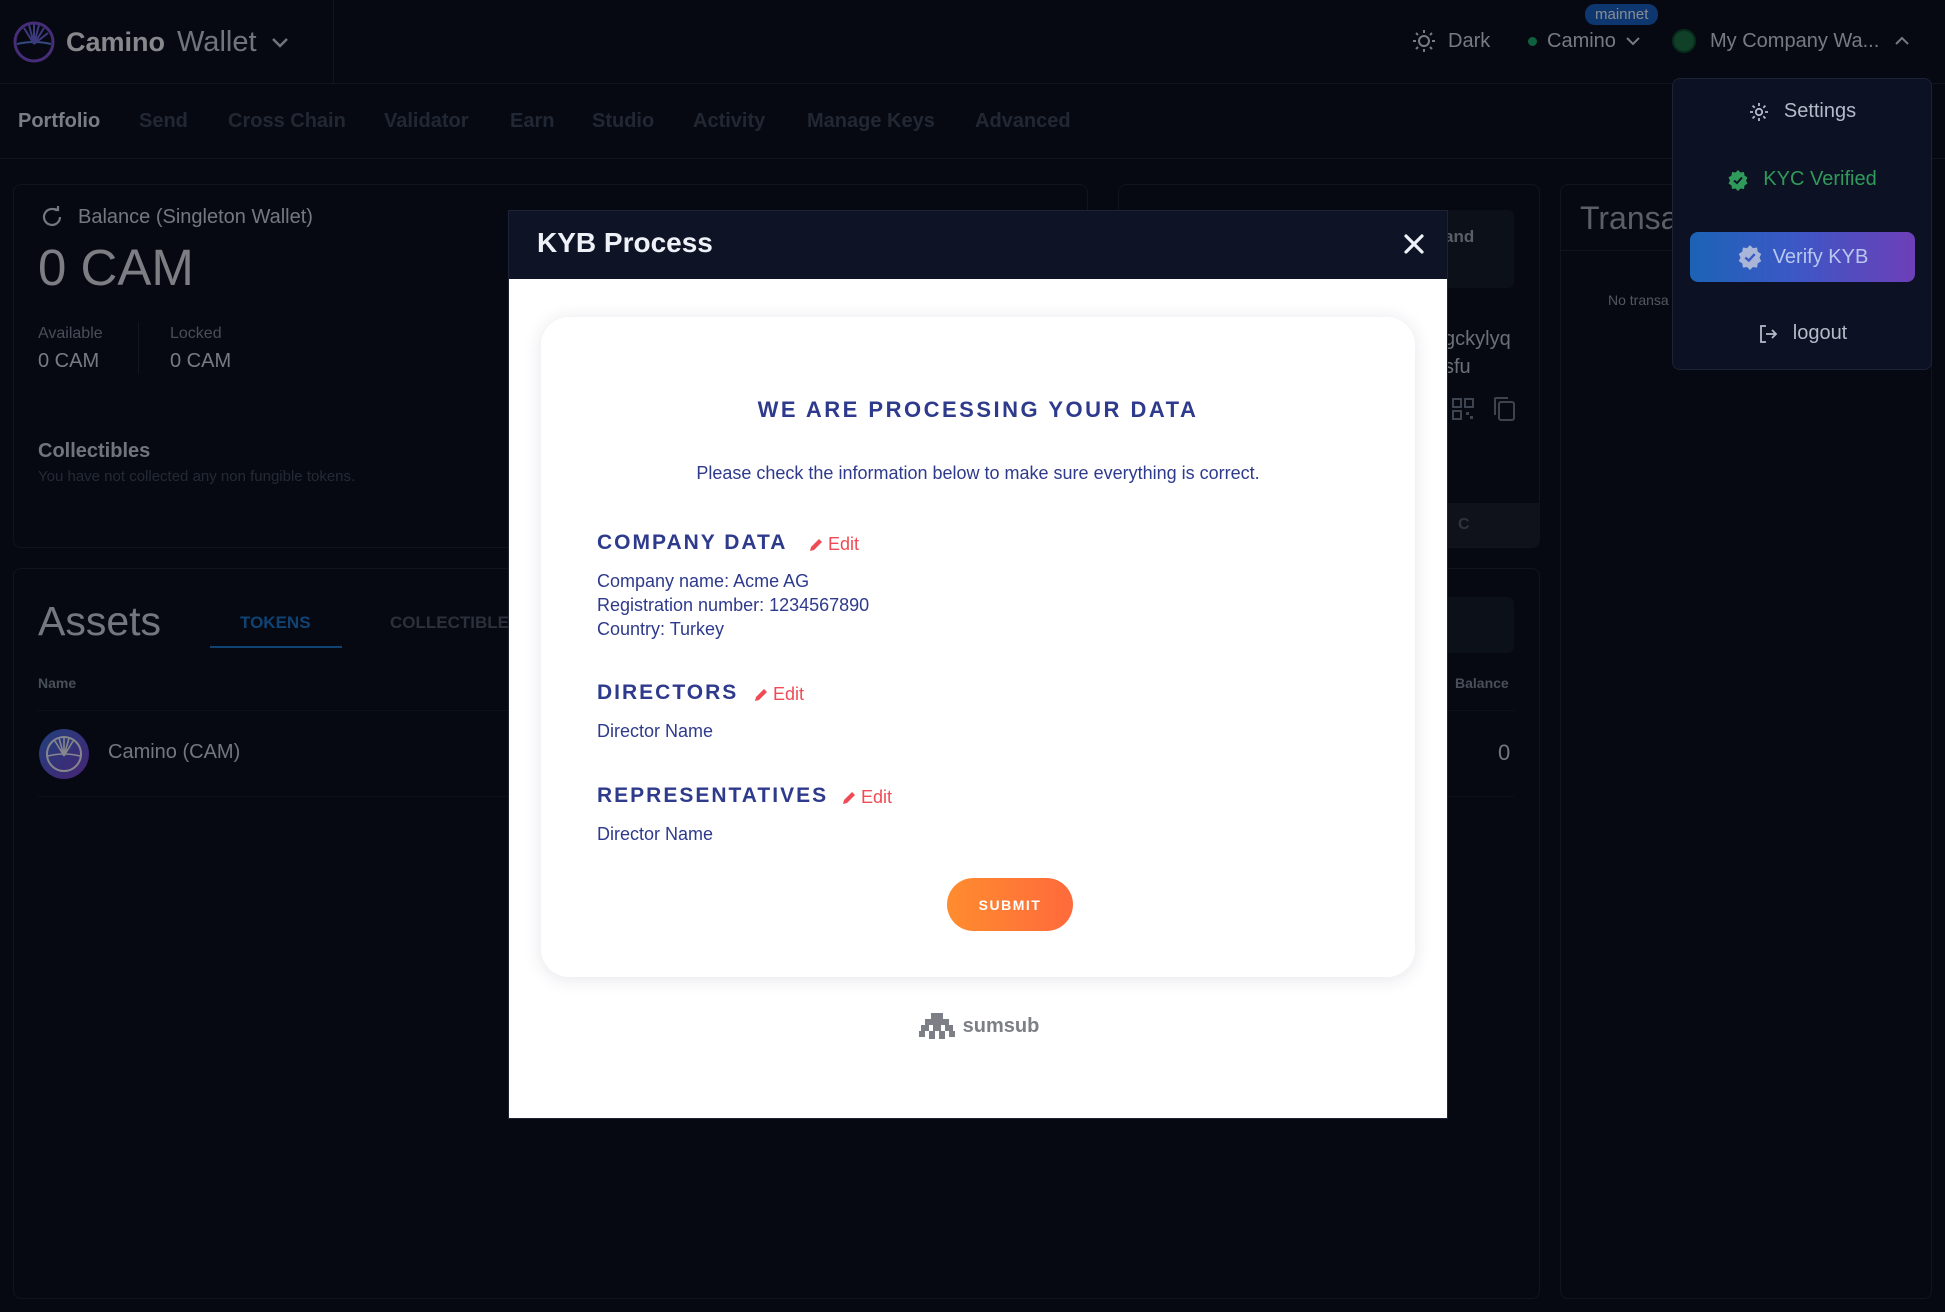 Image resolution: width=1945 pixels, height=1312 pixels. What do you see at coordinates (1010, 904) in the screenshot?
I see `submit-button: SUBMIT` at bounding box center [1010, 904].